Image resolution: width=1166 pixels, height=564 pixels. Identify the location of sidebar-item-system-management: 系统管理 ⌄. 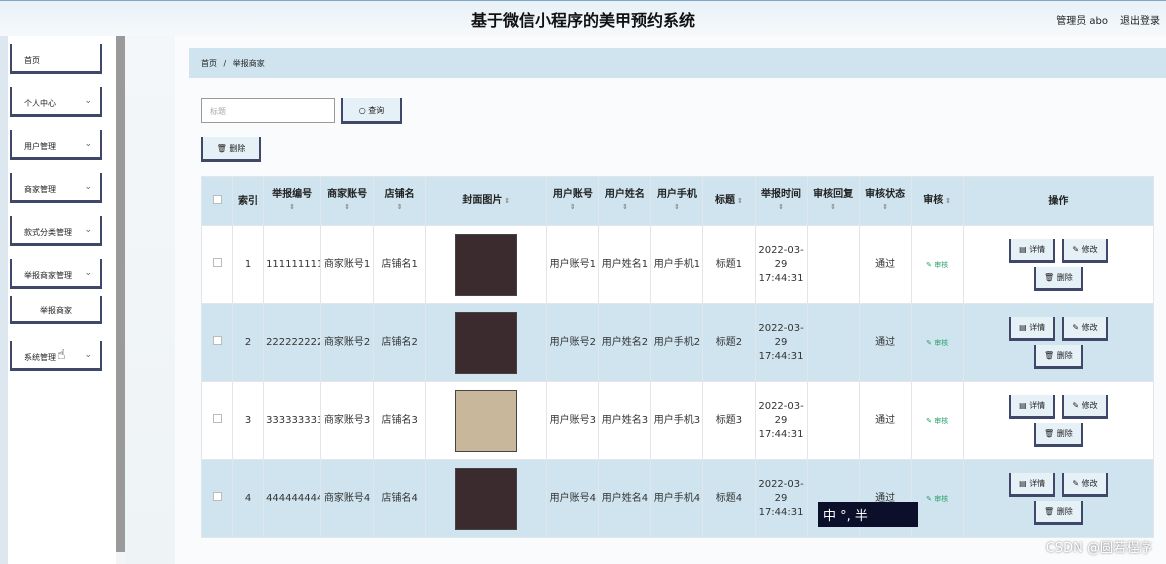
(56, 356).